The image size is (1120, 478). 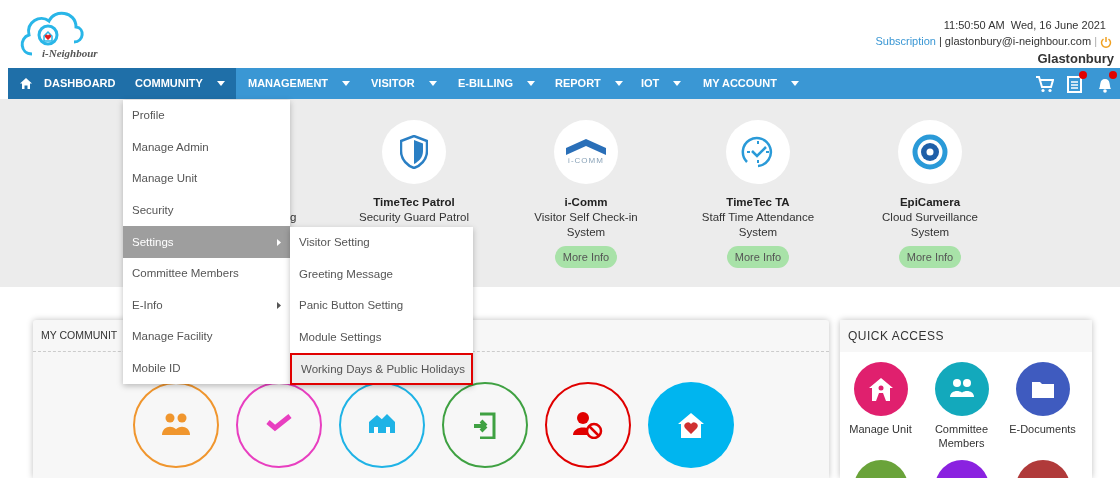 I want to click on card-title: MY COMMUNIT, so click(x=79, y=335).